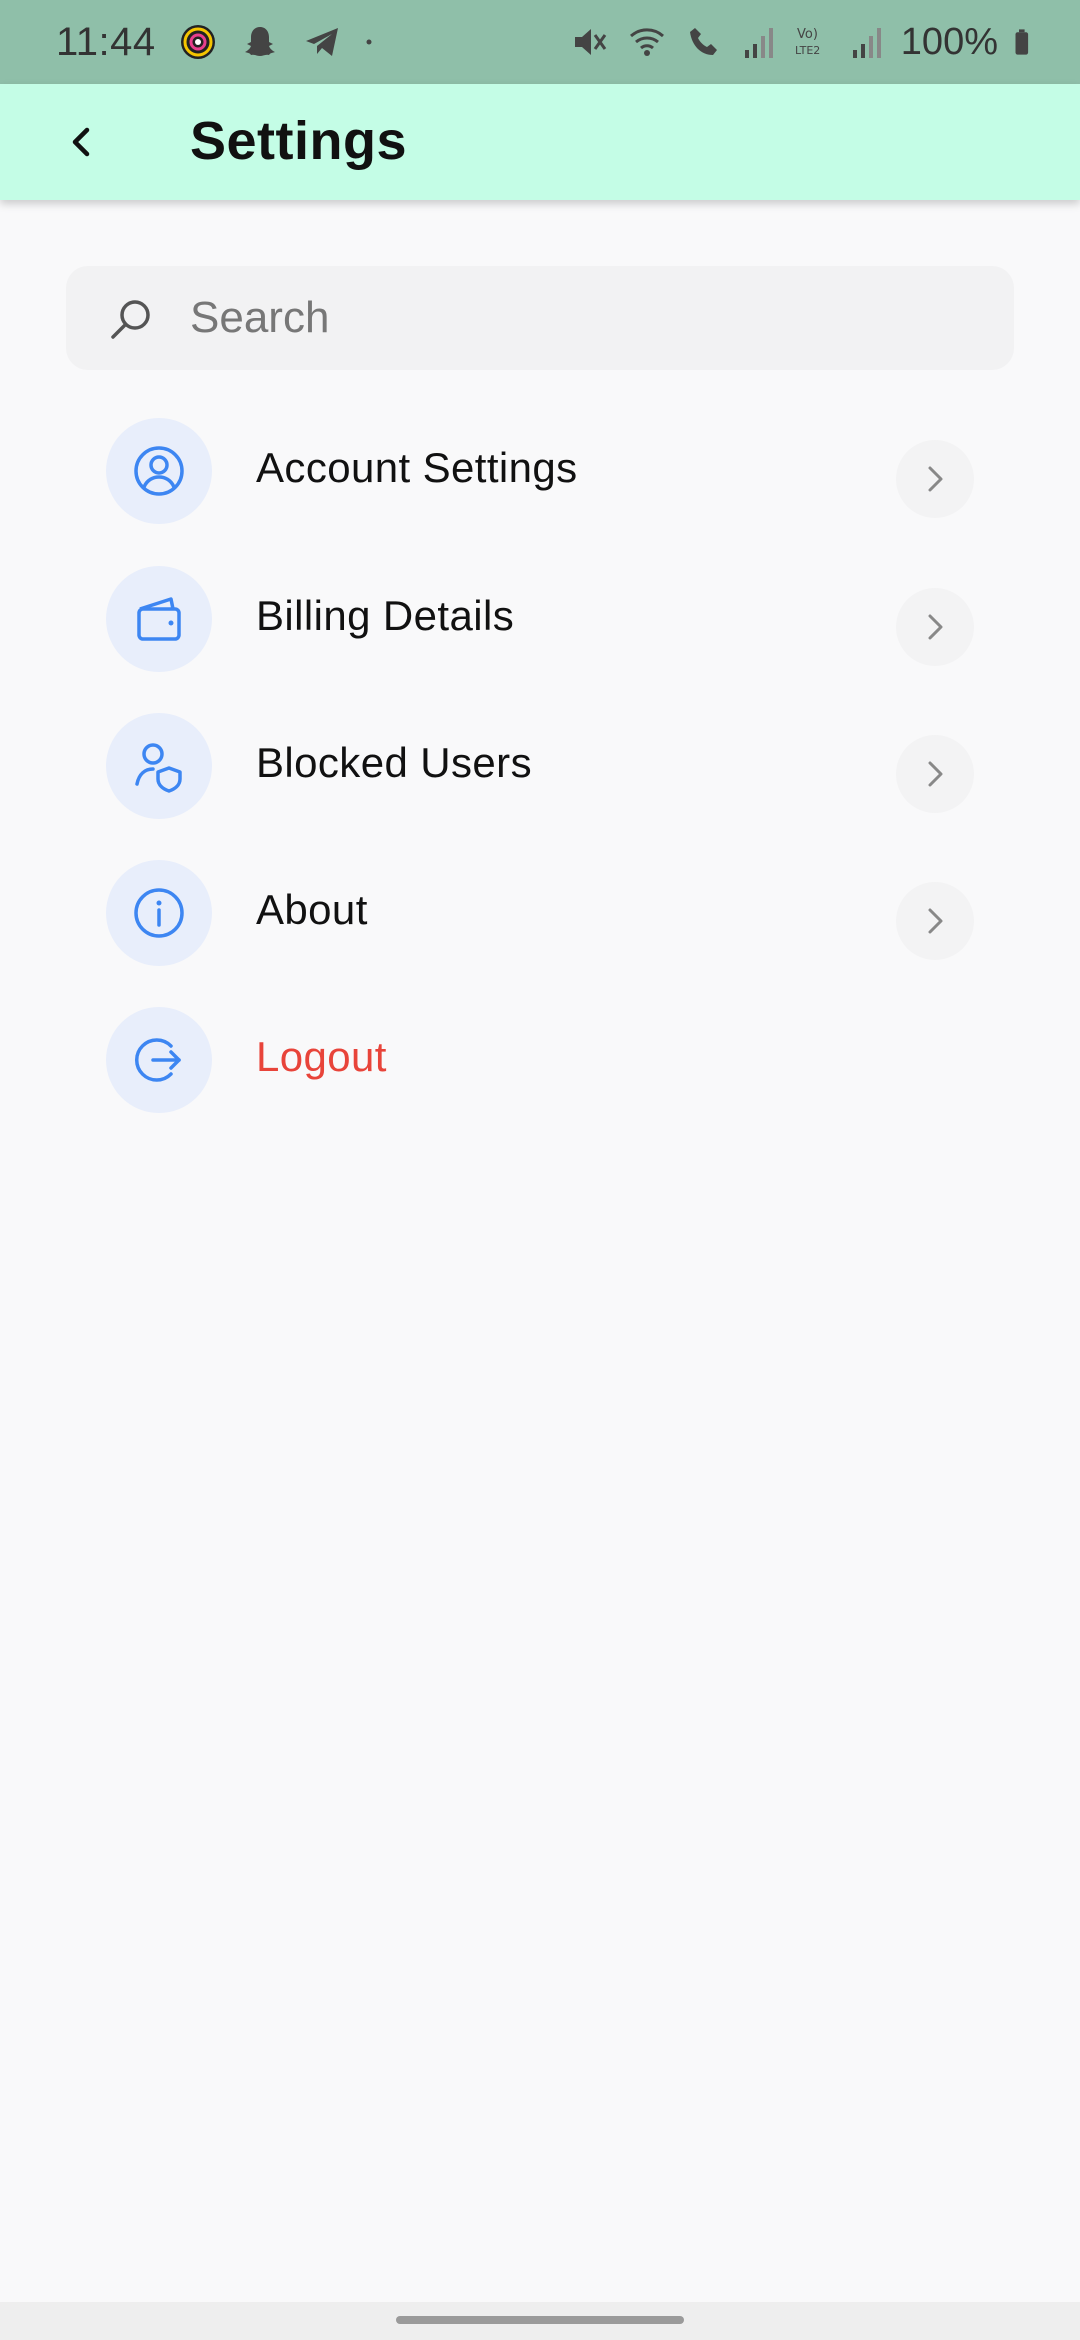 The height and width of the screenshot is (2340, 1080). I want to click on status-bar: 11:44 Vo) LTE2 100%, so click(540, 42).